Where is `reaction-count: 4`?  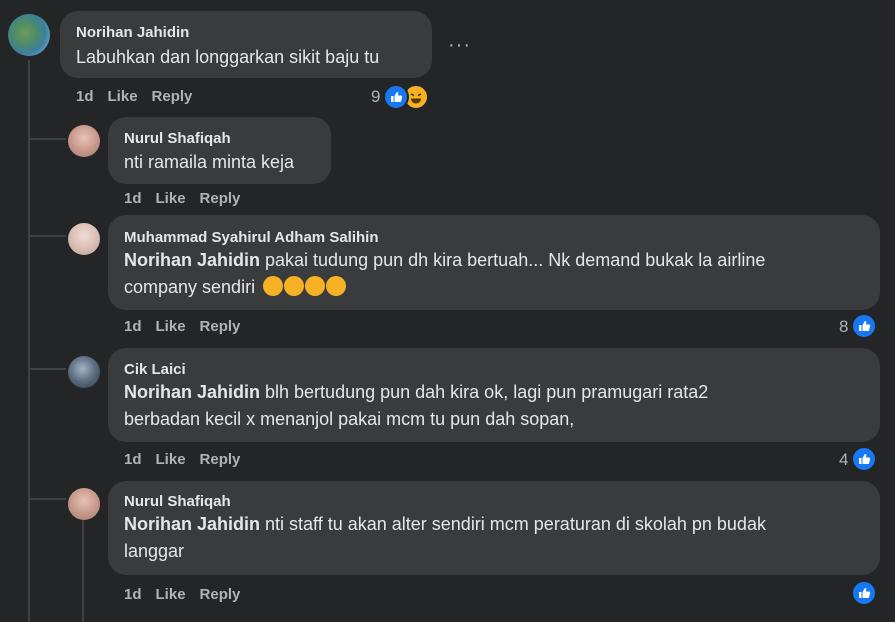
reaction-count: 4 is located at coordinates (843, 460).